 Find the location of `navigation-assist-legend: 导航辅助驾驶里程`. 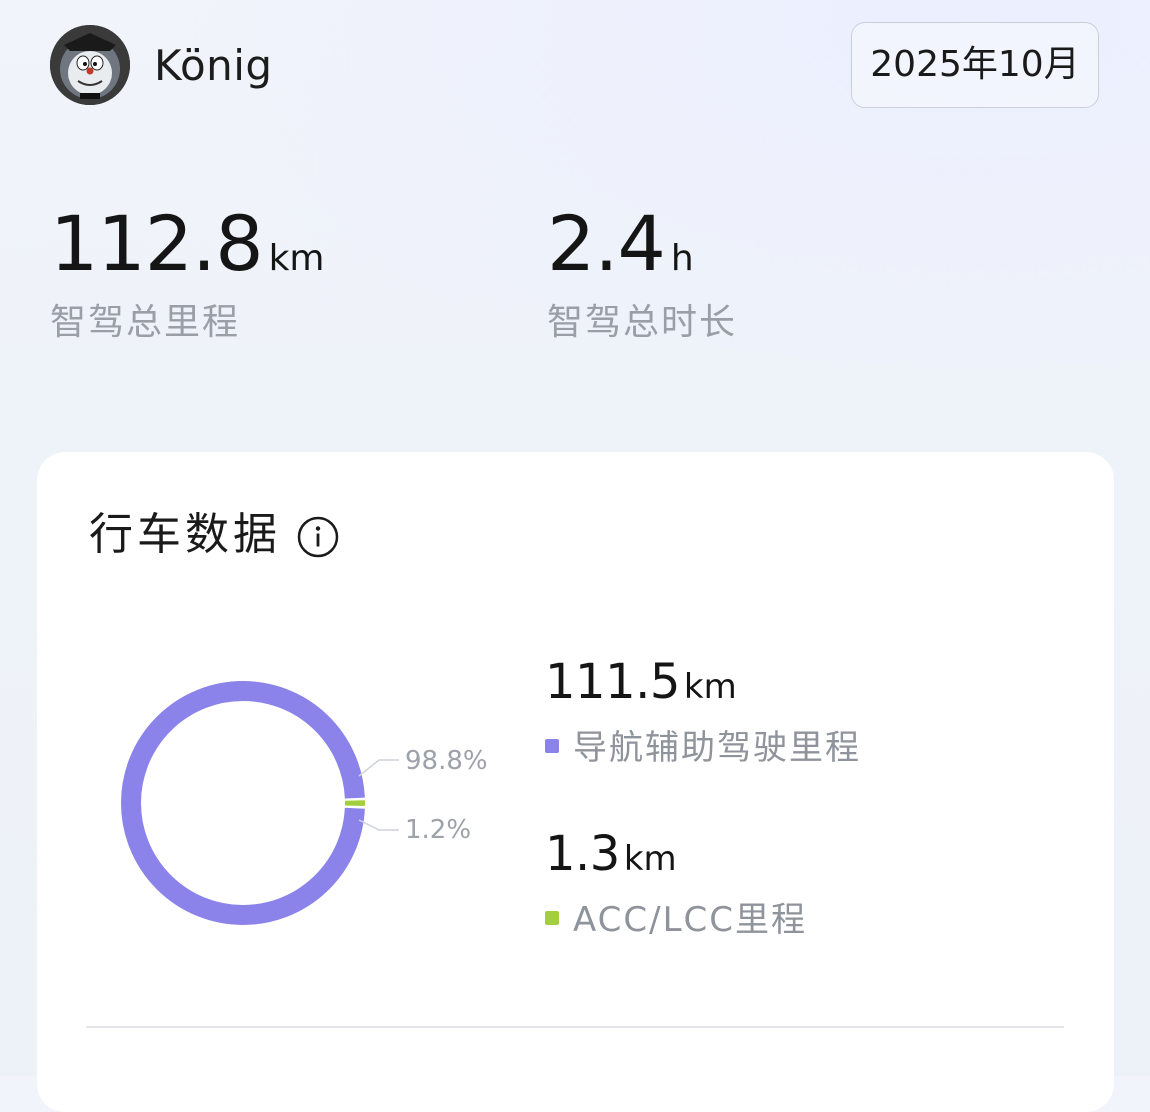

navigation-assist-legend: 导航辅助驾驶里程 is located at coordinates (703, 748).